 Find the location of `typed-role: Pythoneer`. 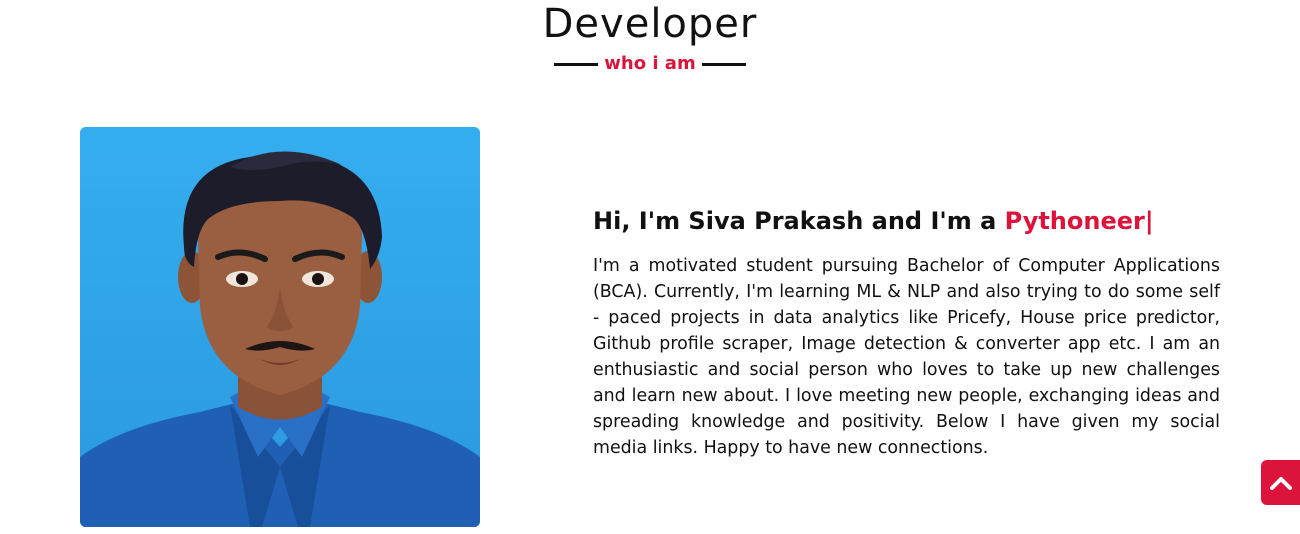

typed-role: Pythoneer is located at coordinates (1074, 221).